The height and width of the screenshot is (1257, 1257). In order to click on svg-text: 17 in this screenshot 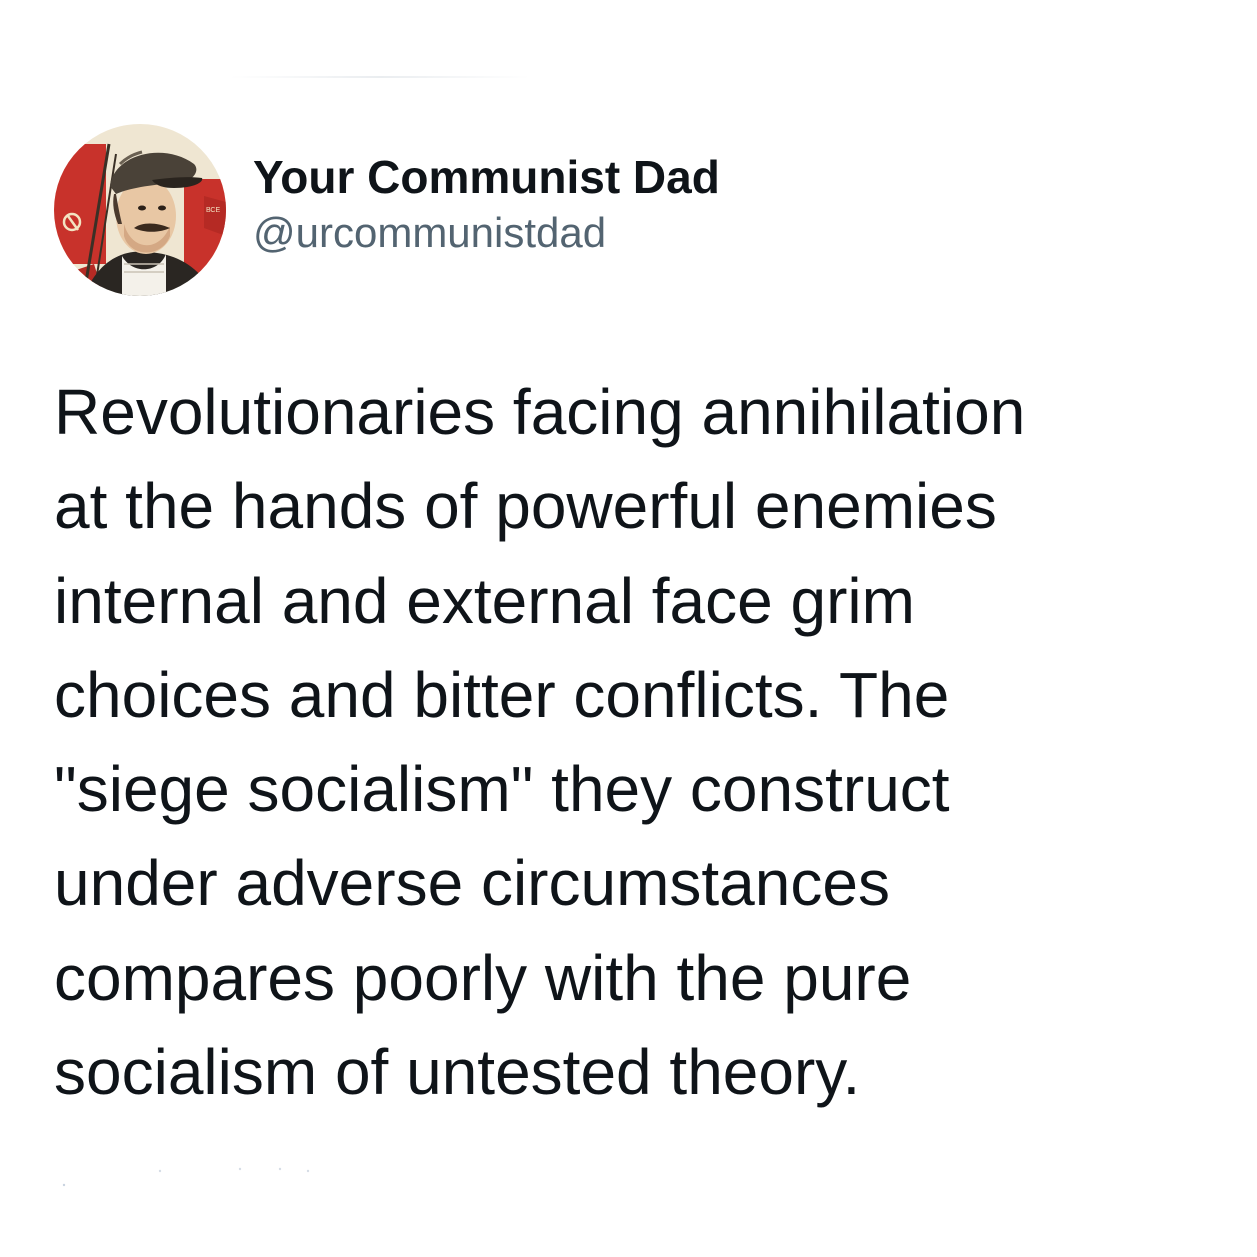, I will do `click(66, 149)`.